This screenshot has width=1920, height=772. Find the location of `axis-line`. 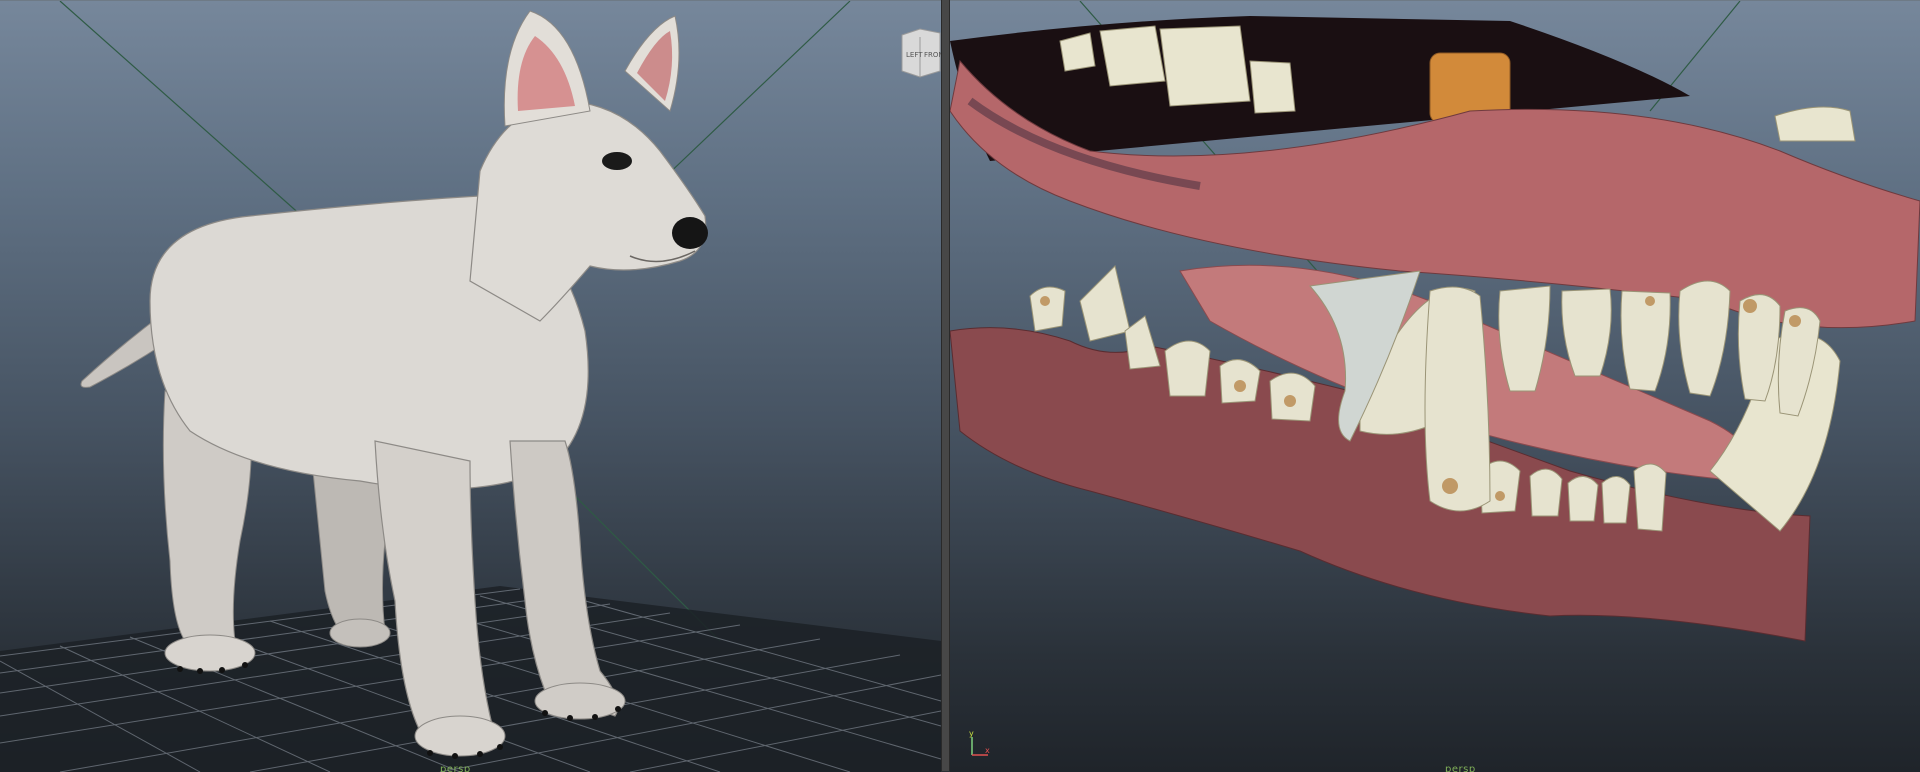

axis-line is located at coordinates (195, 121).